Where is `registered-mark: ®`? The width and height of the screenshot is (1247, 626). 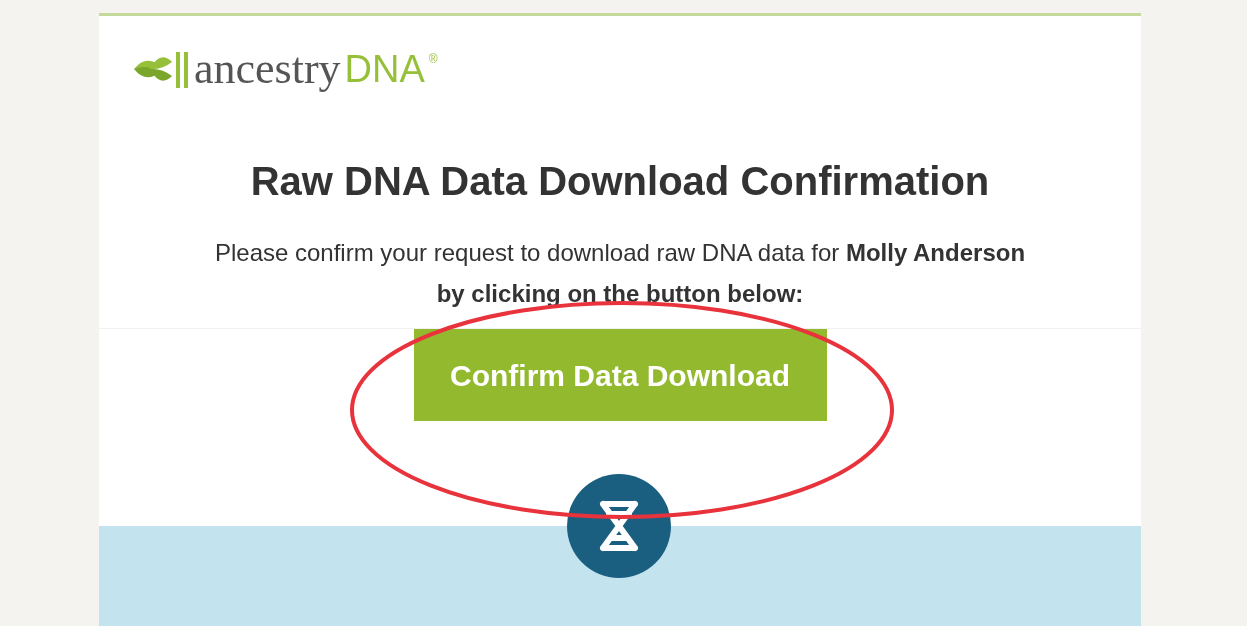
registered-mark: ® is located at coordinates (433, 59).